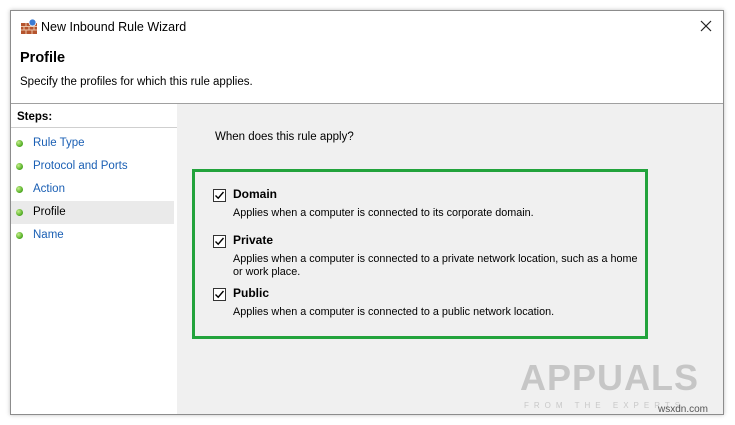  I want to click on step-label: Protocol and Ports, so click(80, 166).